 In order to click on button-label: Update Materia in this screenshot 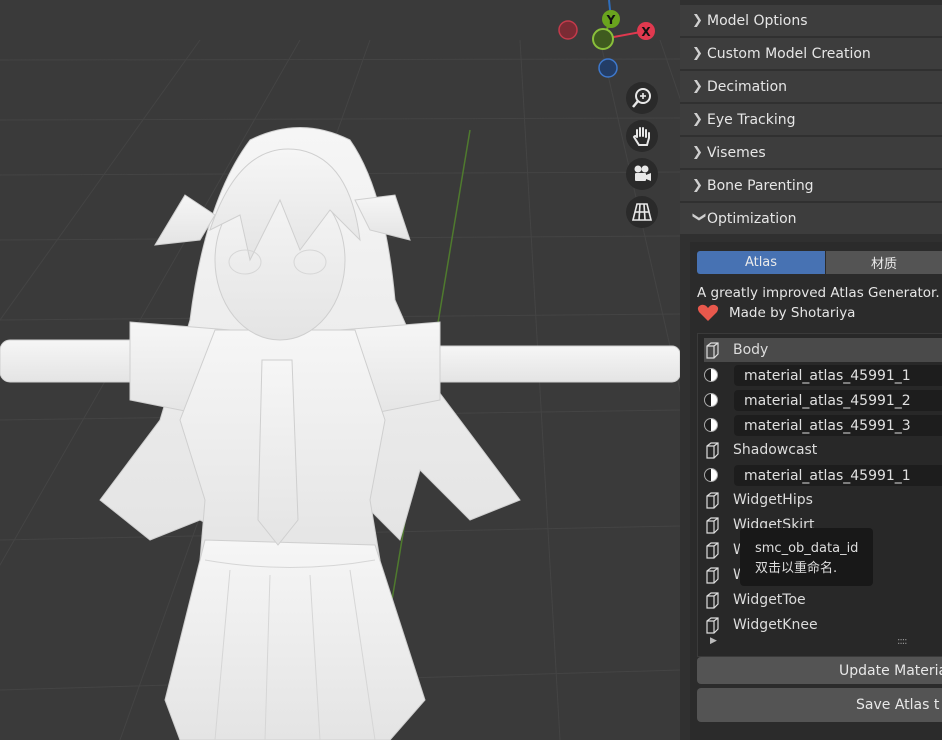, I will do `click(890, 670)`.